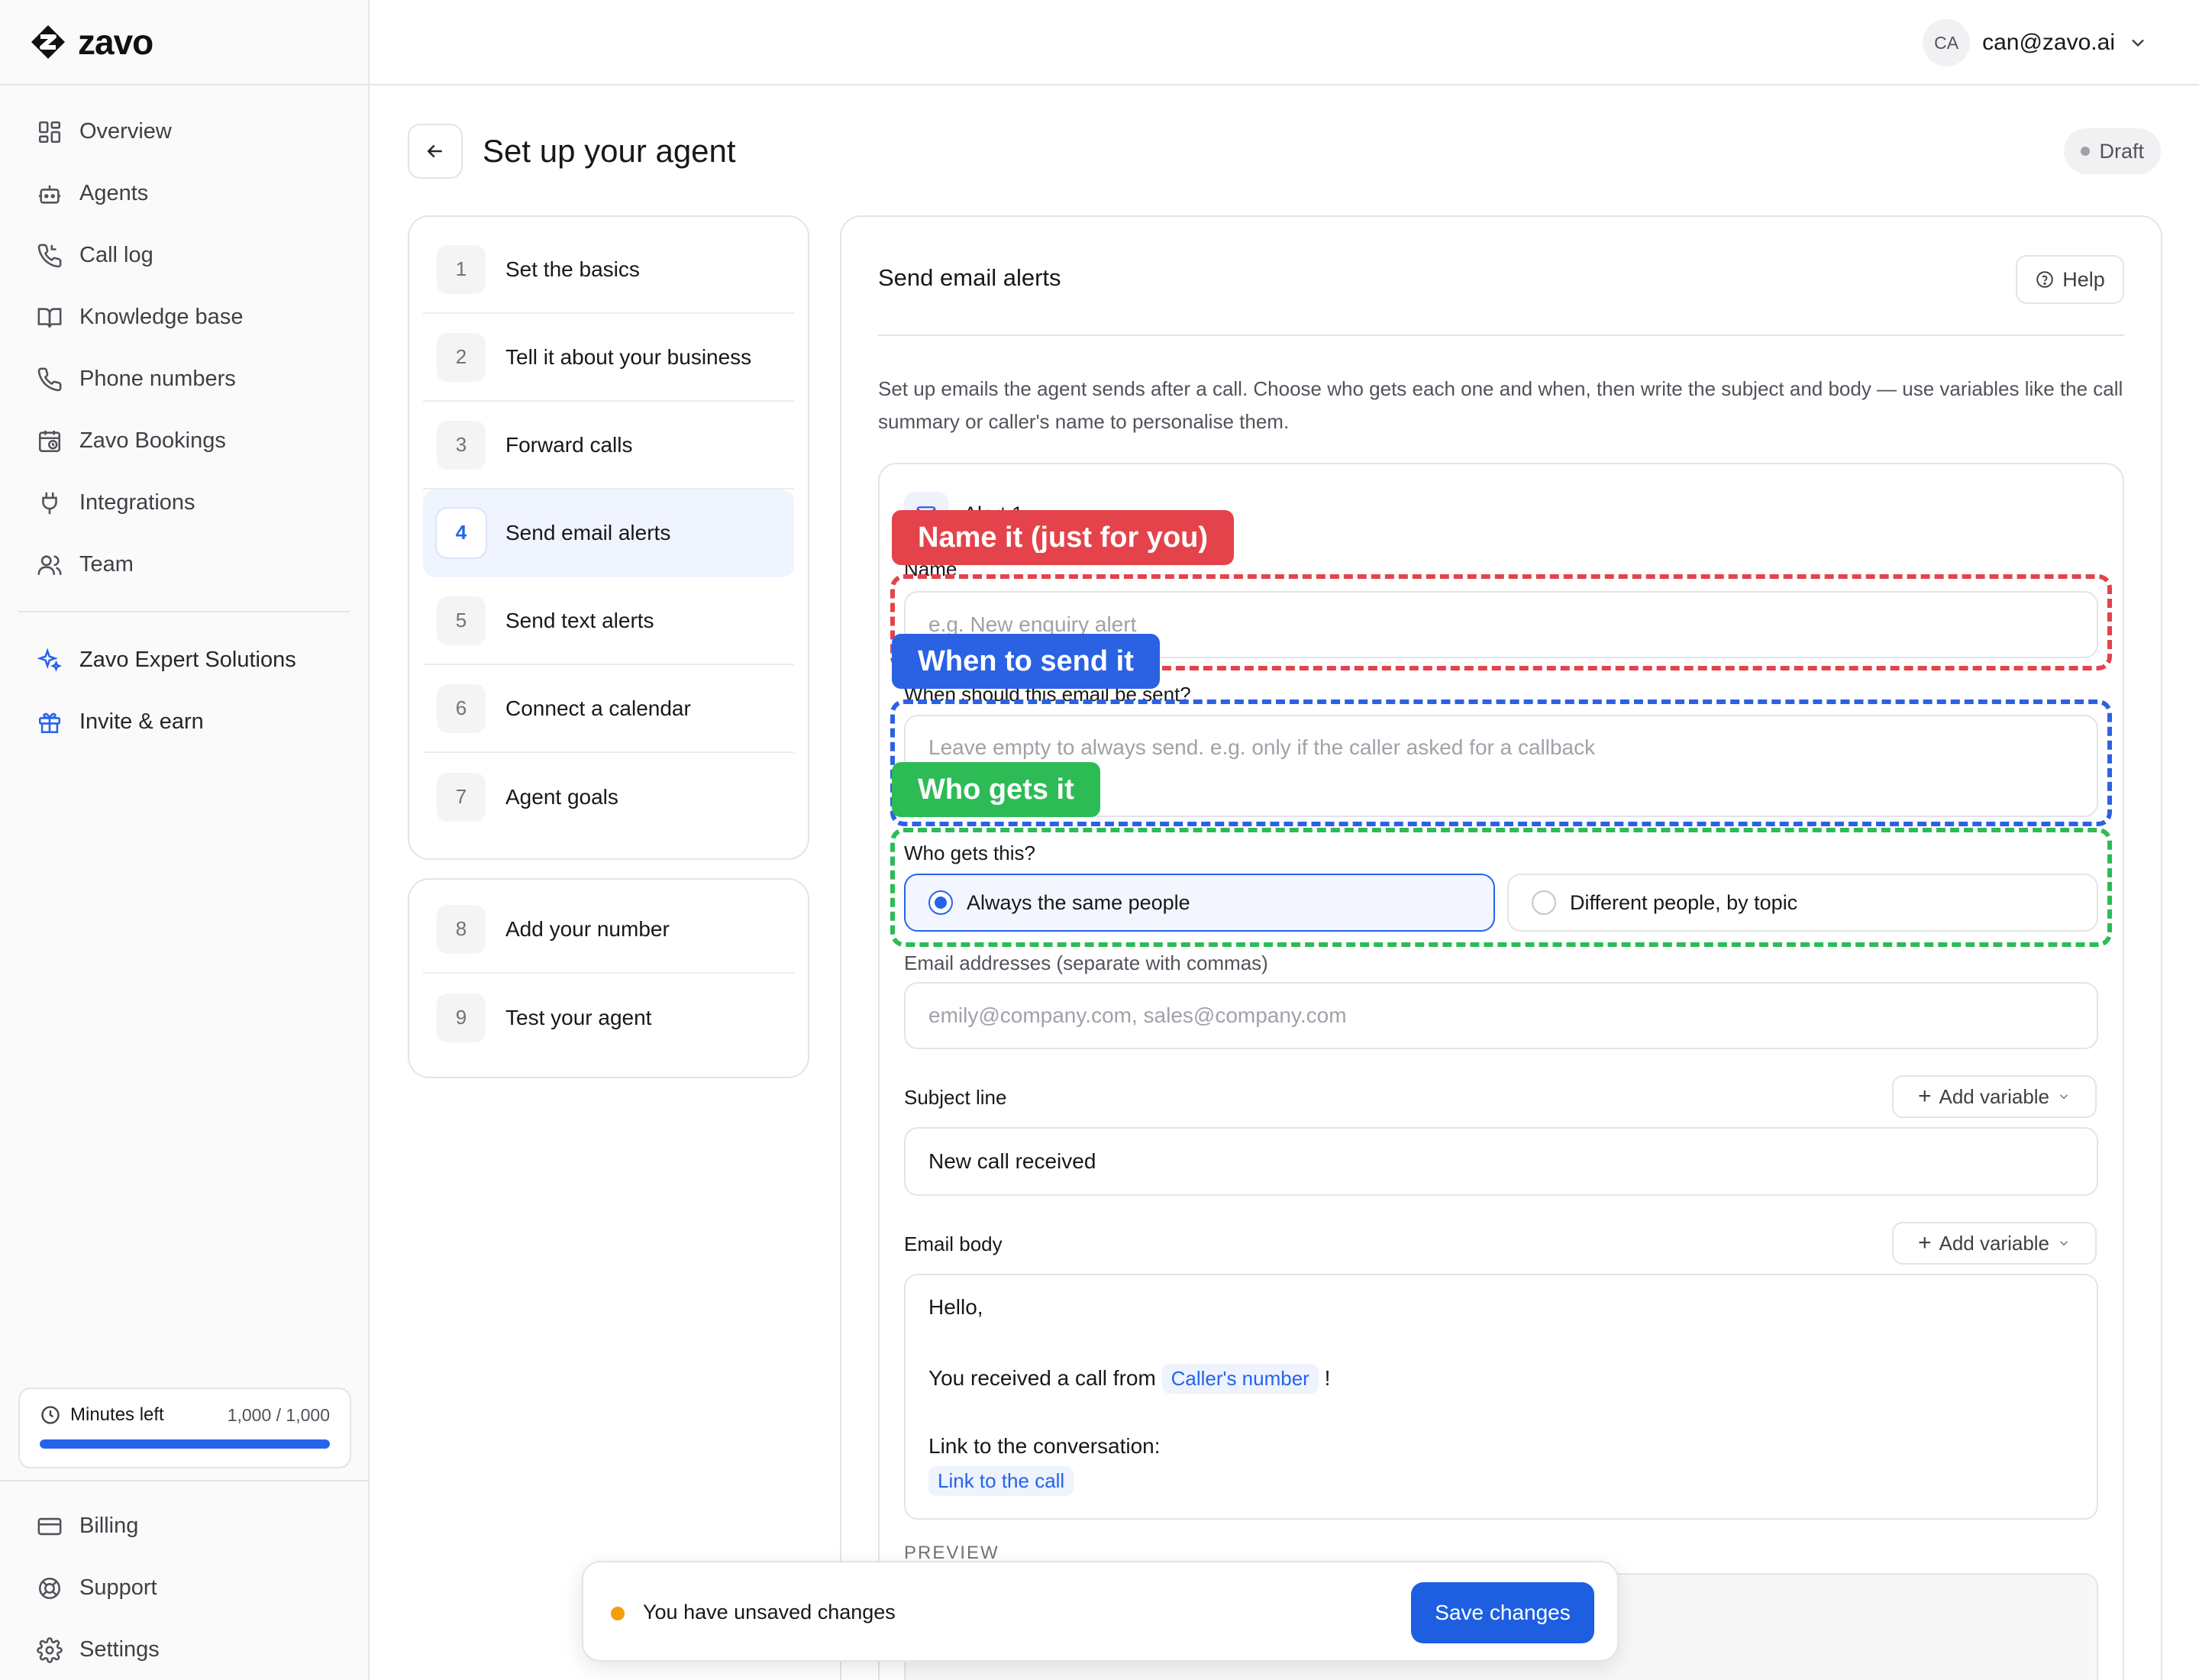 This screenshot has width=2199, height=1680. What do you see at coordinates (436, 151) in the screenshot?
I see `back-button` at bounding box center [436, 151].